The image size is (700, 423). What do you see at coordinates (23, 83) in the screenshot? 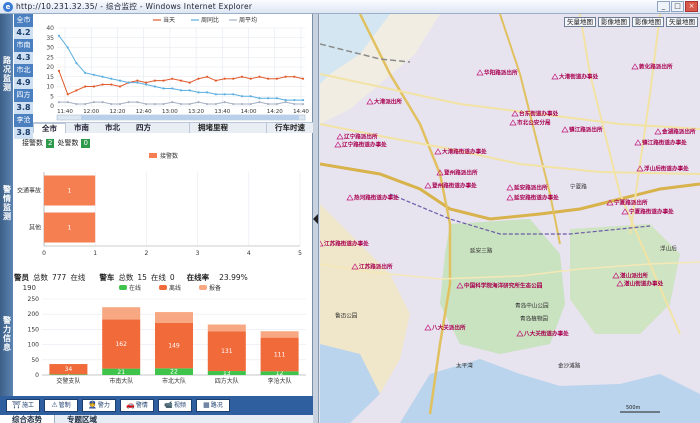
I see `district-speed-value: 4.9` at bounding box center [23, 83].